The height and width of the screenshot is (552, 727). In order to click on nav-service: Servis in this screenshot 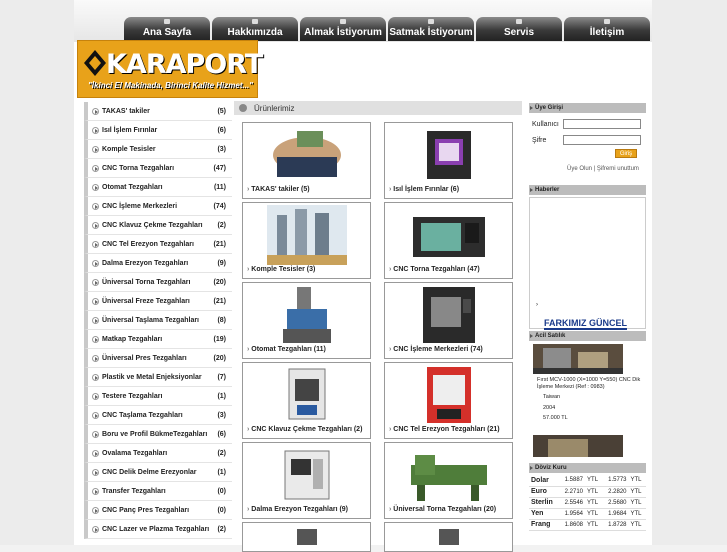, I will do `click(519, 29)`.